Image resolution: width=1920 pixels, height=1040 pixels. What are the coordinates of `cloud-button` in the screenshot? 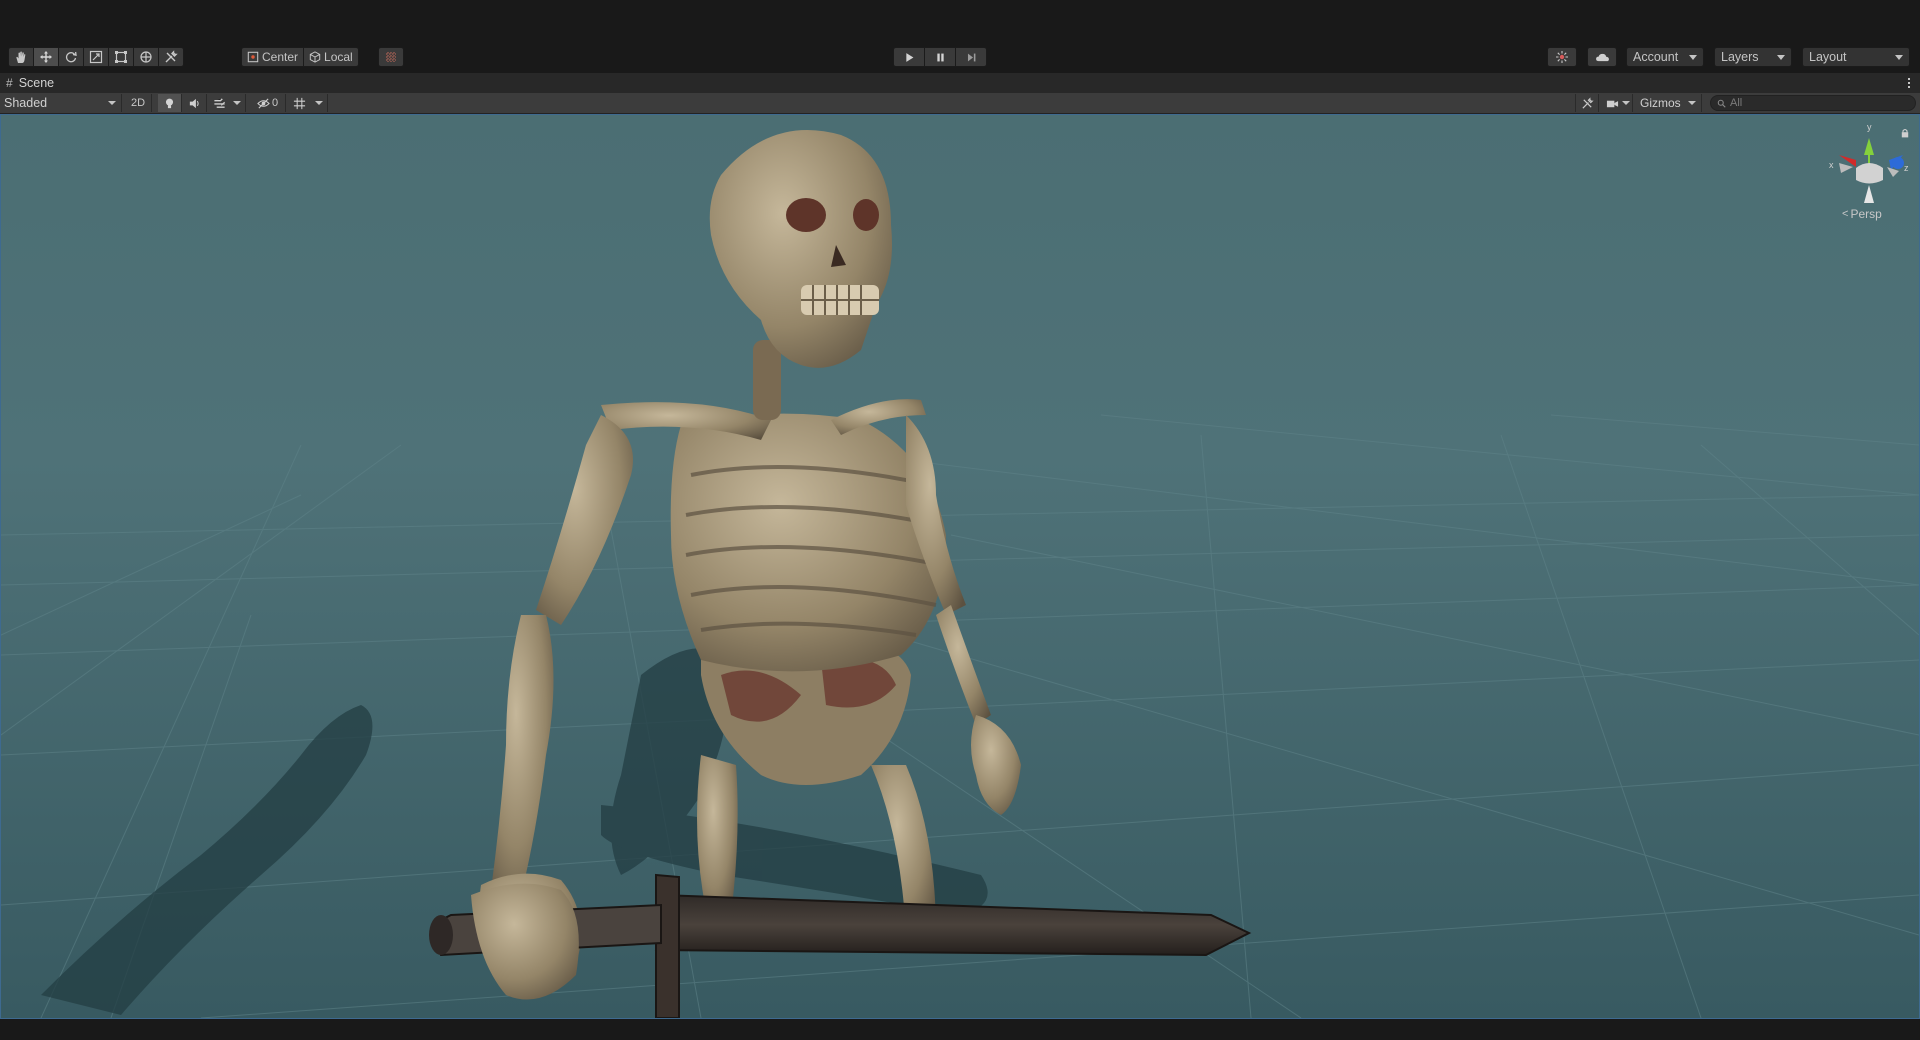 It's located at (1602, 57).